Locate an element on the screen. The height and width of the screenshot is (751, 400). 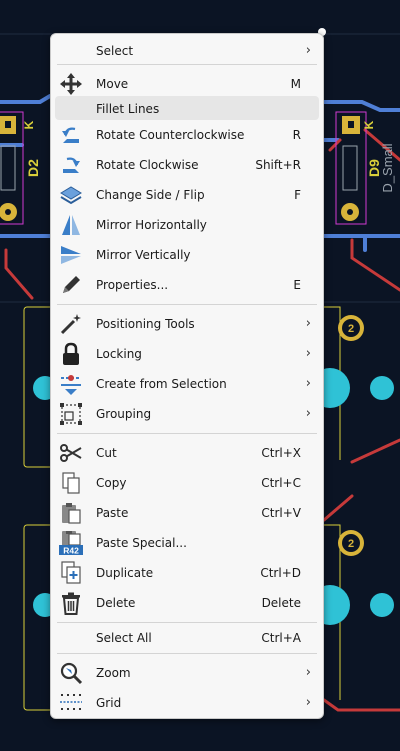
menu-item-rotate-ccw: Rotate Counterclockwise R is located at coordinates (188, 135).